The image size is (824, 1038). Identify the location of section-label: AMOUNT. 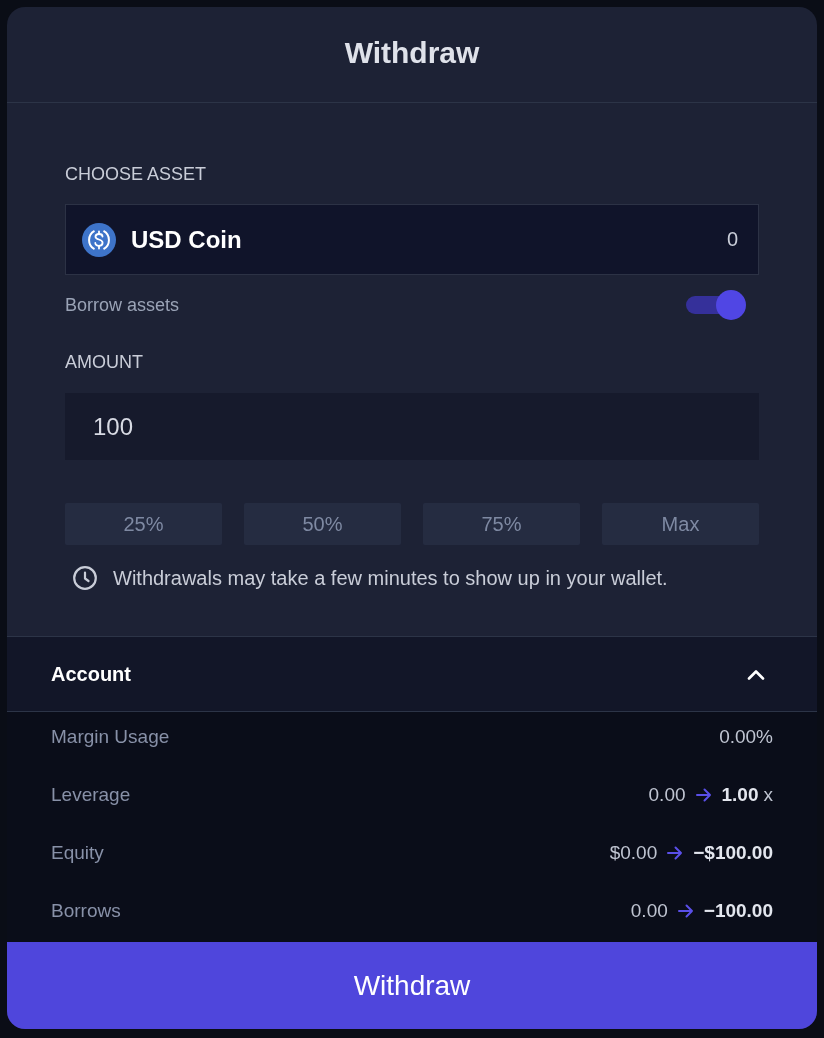
(104, 362).